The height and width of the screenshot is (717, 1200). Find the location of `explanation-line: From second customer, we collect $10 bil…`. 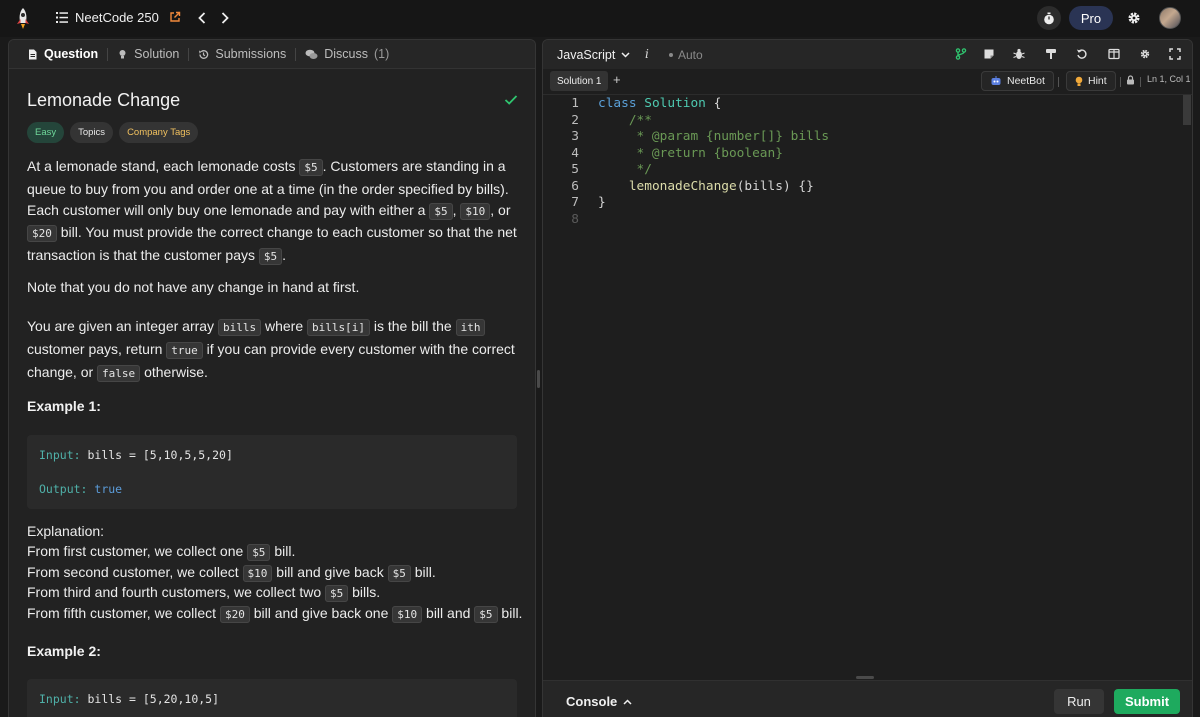

explanation-line: From second customer, we collect $10 bil… is located at coordinates (231, 573).